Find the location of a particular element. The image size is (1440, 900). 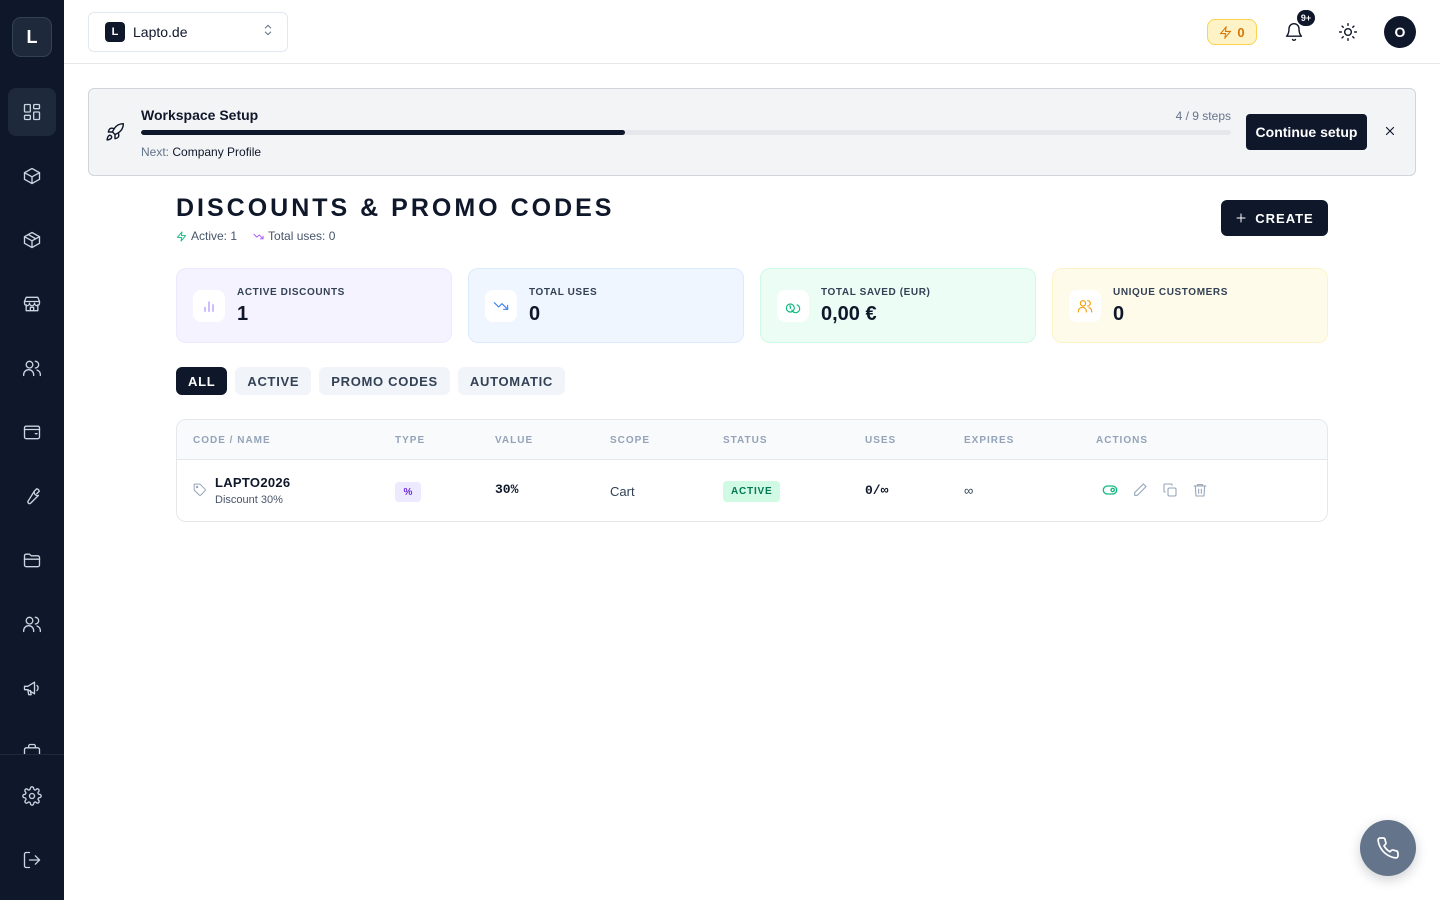

nav-logout is located at coordinates (32, 860).